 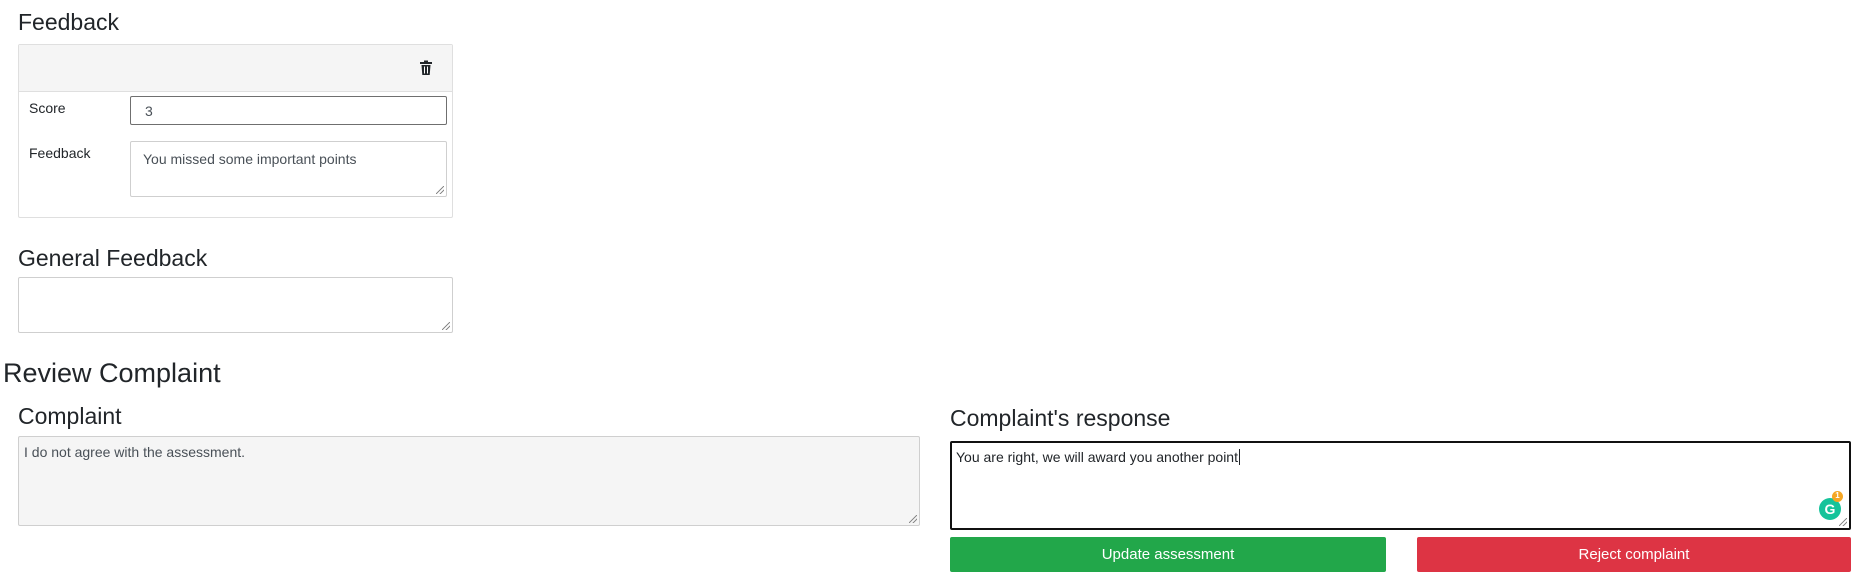 What do you see at coordinates (288, 169) in the screenshot?
I see `feedback-textarea: You missed some important points` at bounding box center [288, 169].